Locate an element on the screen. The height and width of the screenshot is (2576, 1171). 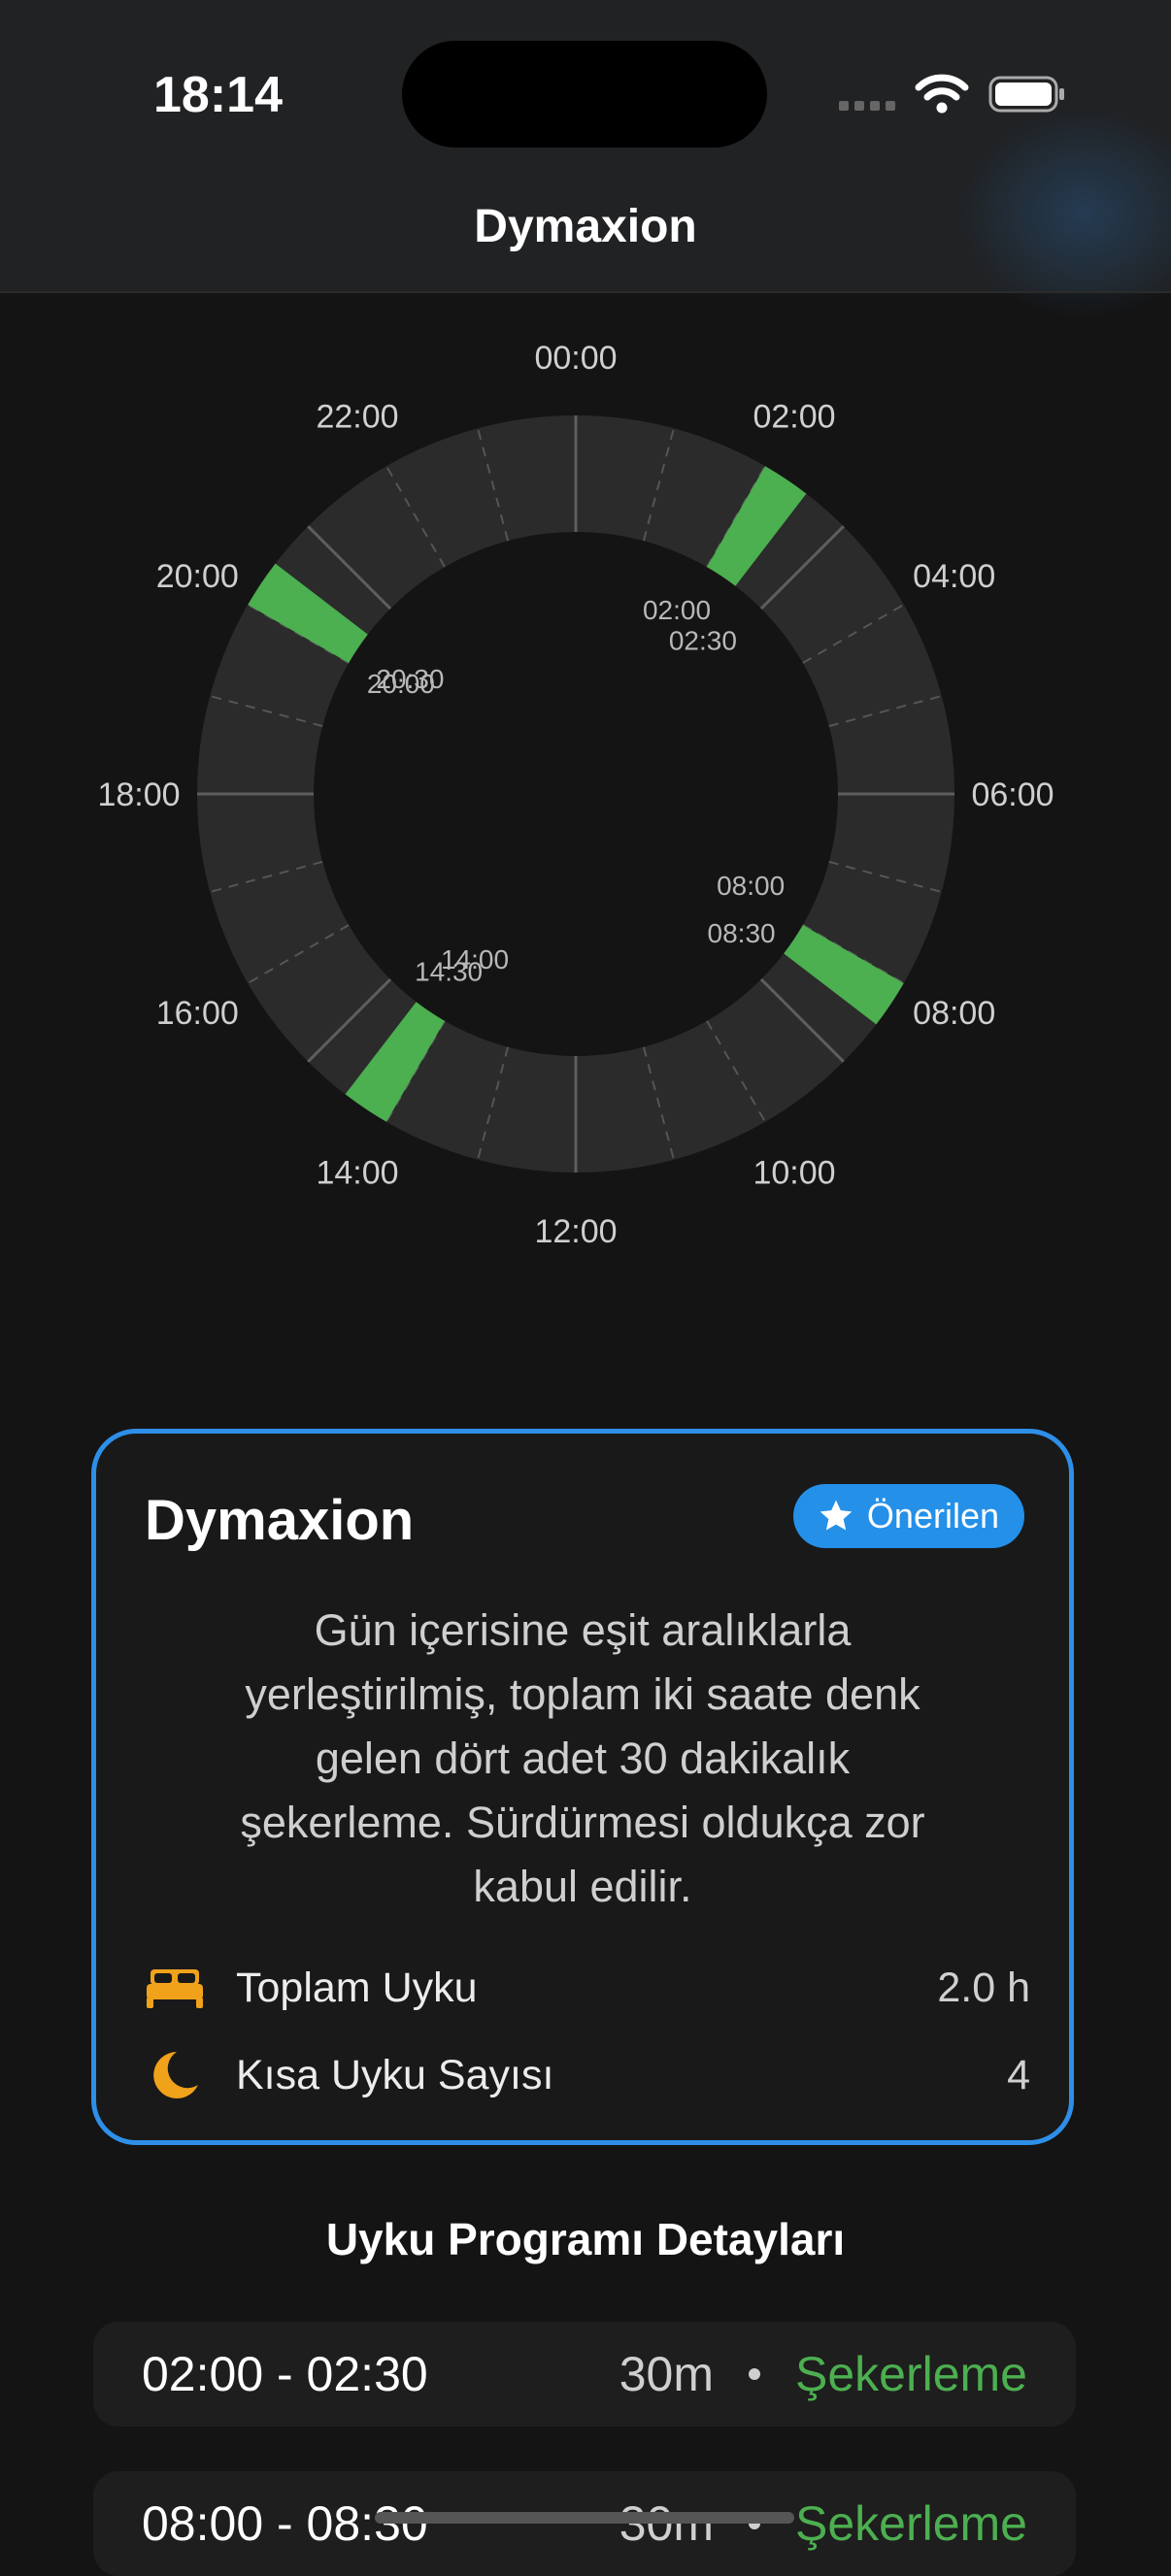
hour-label: 22:00 is located at coordinates (357, 416).